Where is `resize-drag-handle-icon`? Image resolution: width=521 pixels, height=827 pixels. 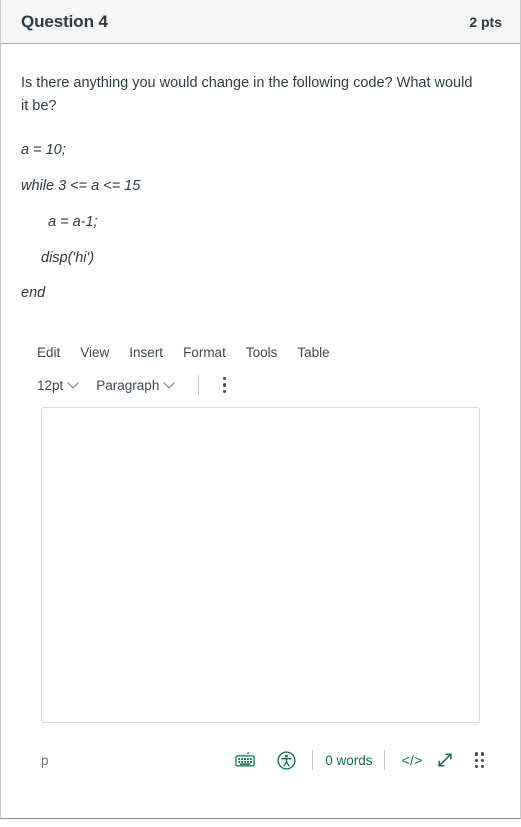 resize-drag-handle-icon is located at coordinates (479, 760).